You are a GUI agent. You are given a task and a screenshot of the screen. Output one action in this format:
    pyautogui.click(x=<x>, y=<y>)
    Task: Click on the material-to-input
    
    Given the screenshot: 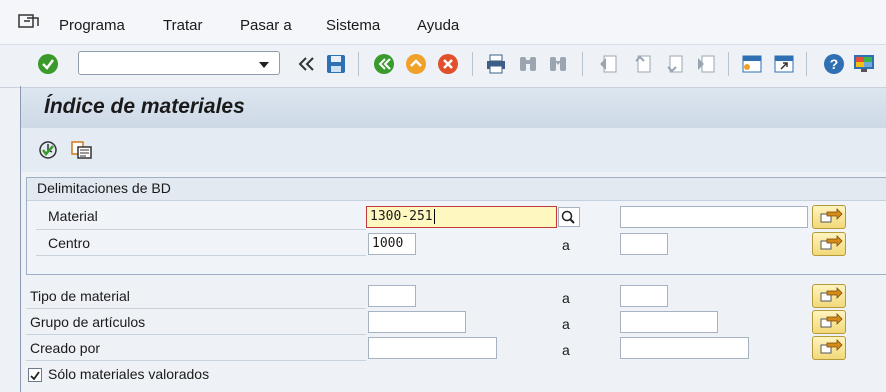 What is the action you would take?
    pyautogui.click(x=714, y=217)
    